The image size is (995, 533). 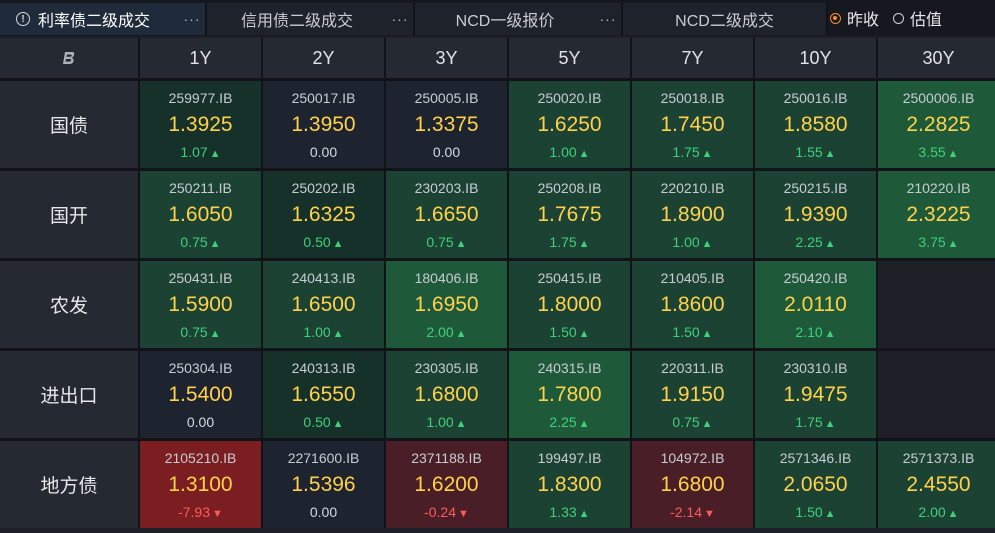 I want to click on row-header: 农发, so click(x=69, y=304).